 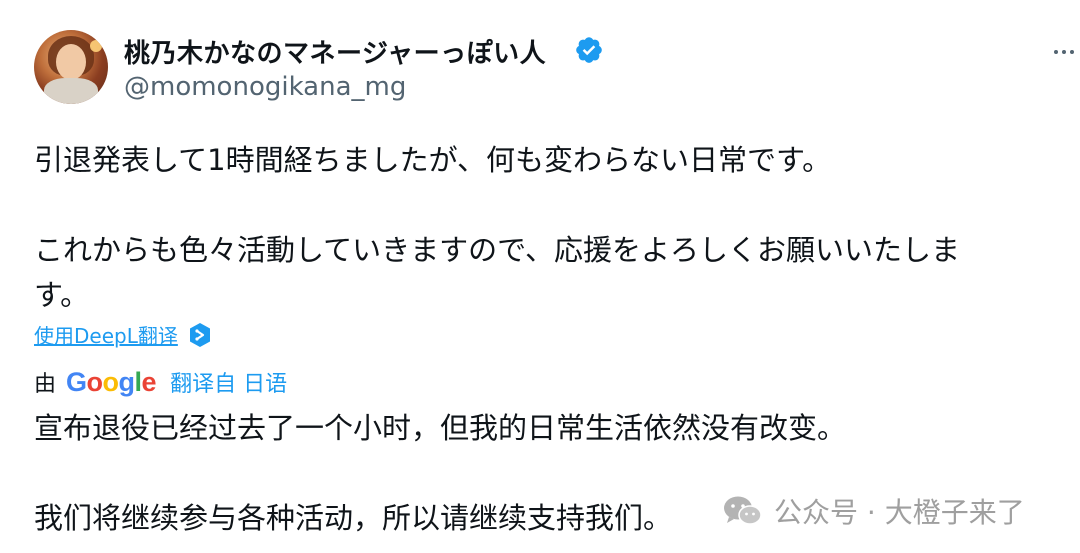 I want to click on deepl-translate-link: 使用DeepL翻译, so click(x=123, y=334).